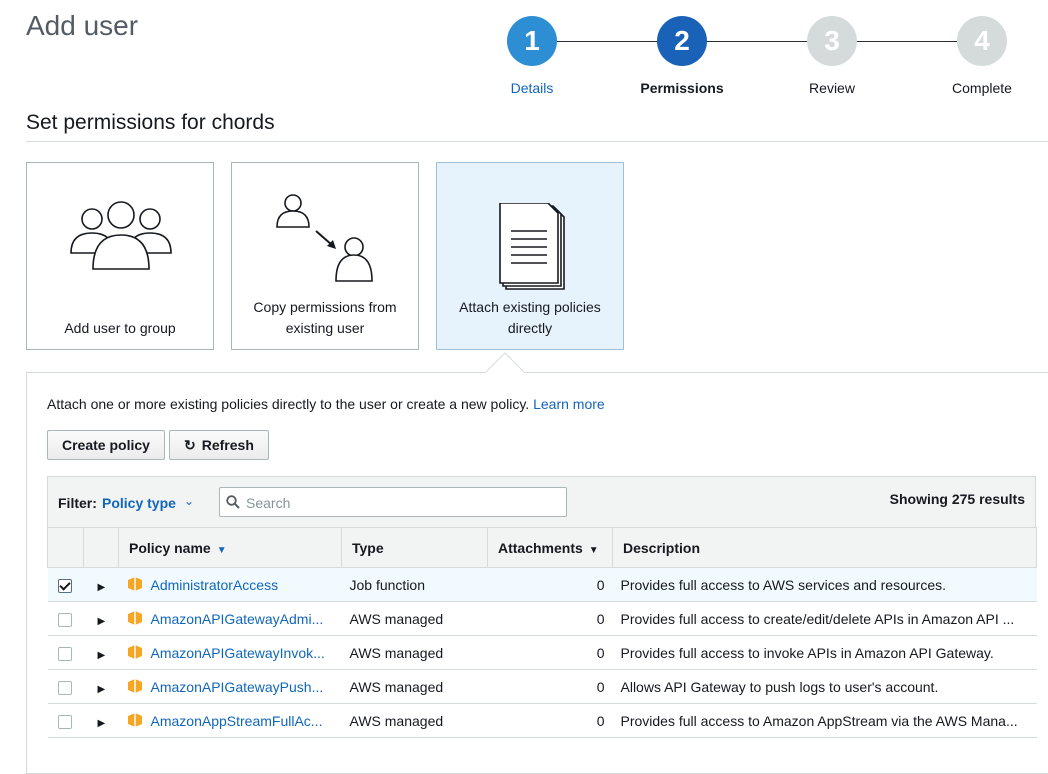  I want to click on search-box, so click(393, 502).